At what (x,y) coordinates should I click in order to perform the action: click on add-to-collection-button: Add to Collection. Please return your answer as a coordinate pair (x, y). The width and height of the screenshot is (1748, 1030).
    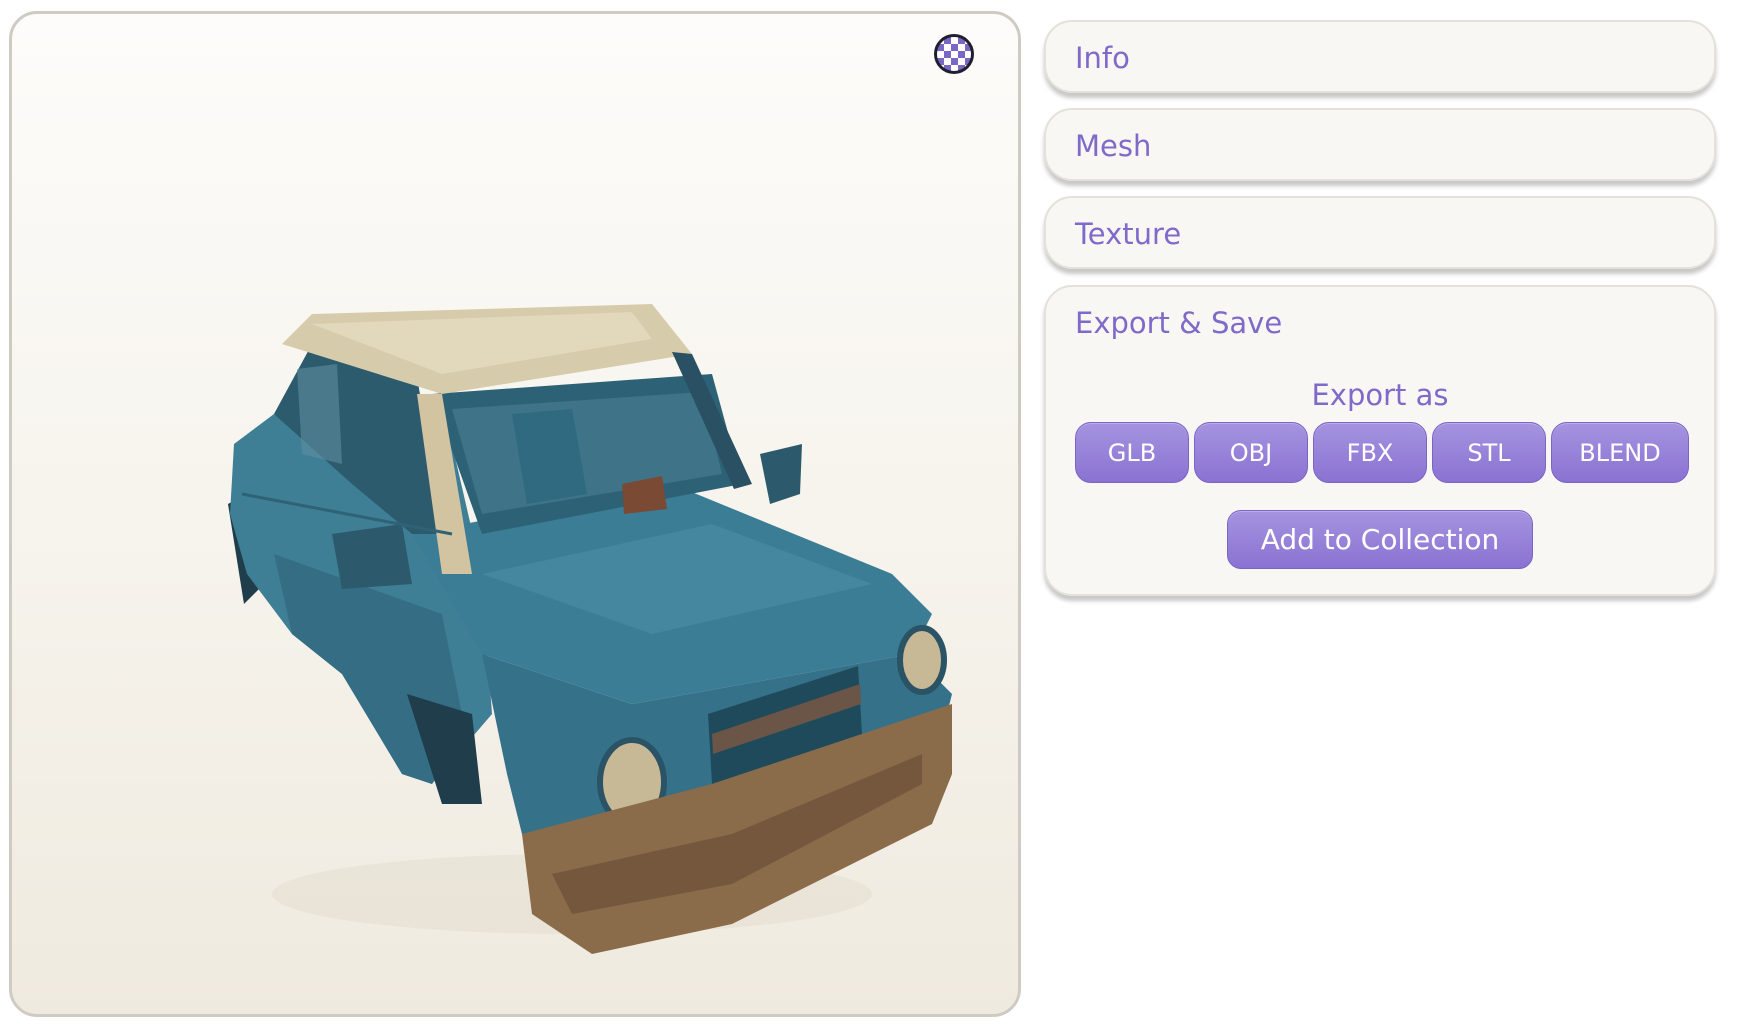
    Looking at the image, I should click on (1380, 539).